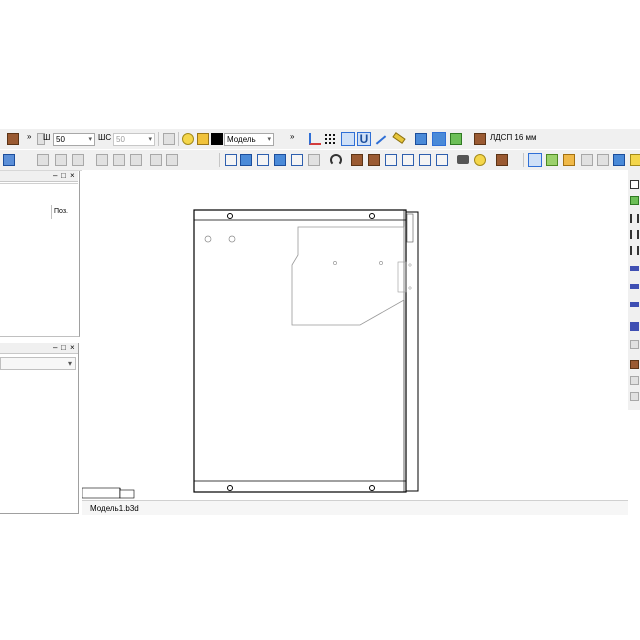 Image resolution: width=640 pixels, height=640 pixels. Describe the element at coordinates (513, 138) in the screenshot. I see `material-label: ЛДСП 16 мм` at that location.